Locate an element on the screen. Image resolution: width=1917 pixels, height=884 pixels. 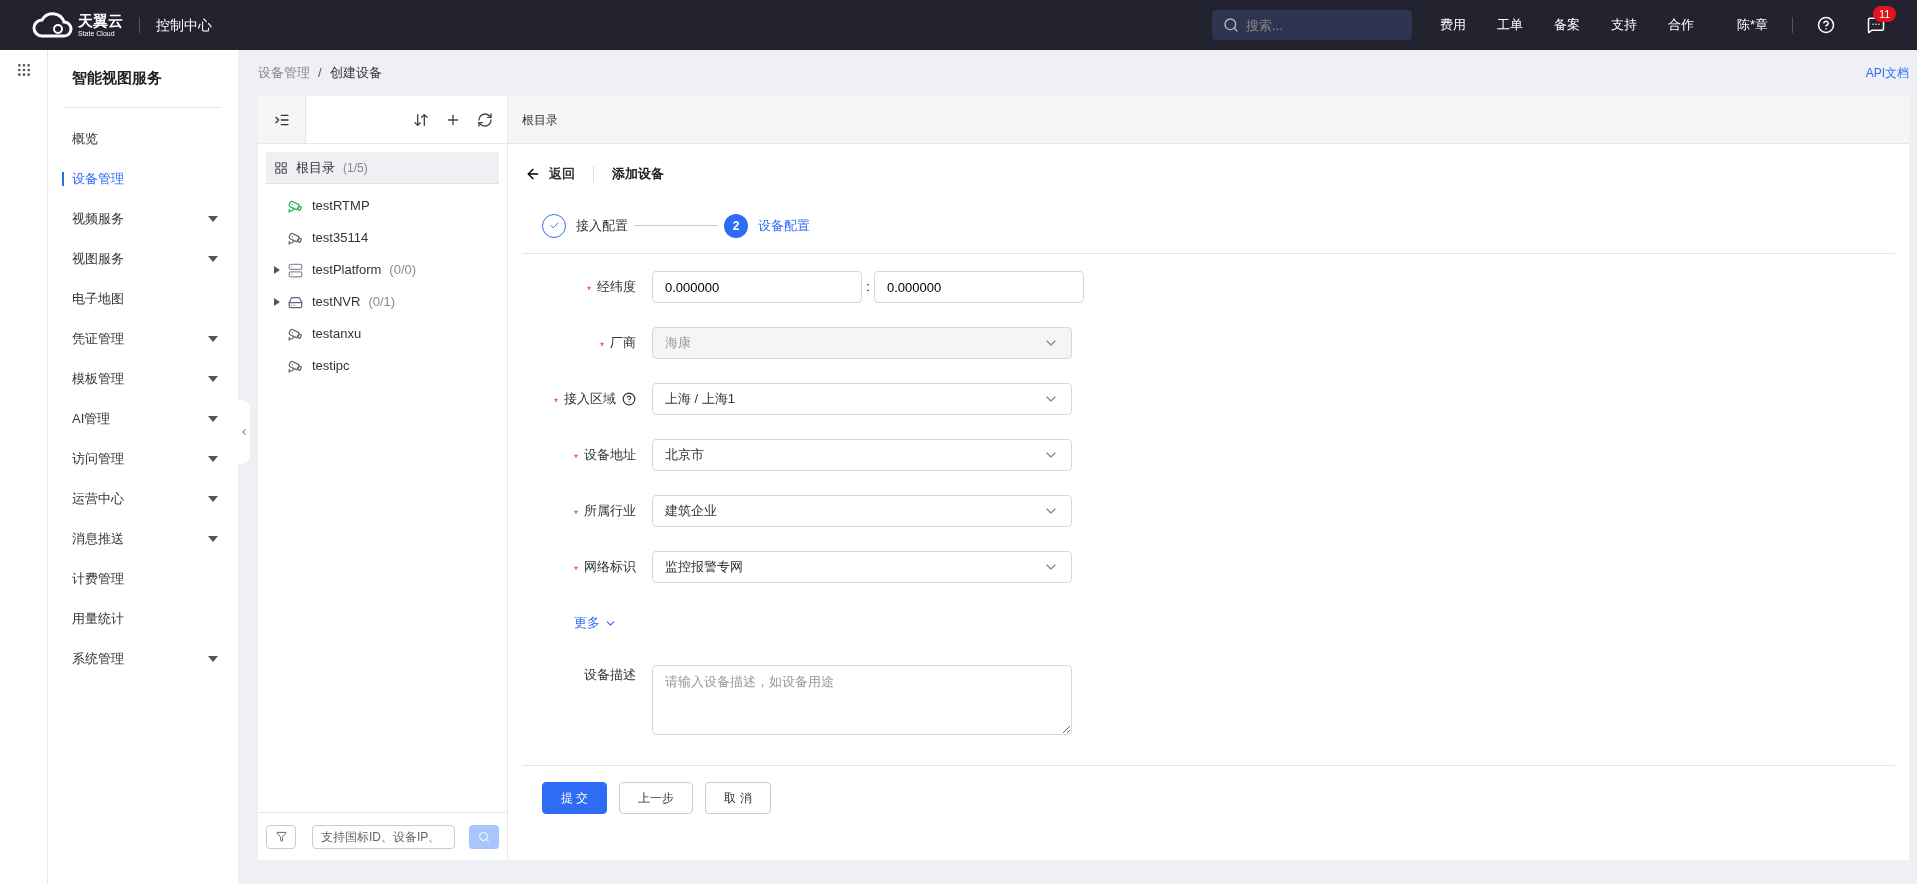
tree-item: testanxu is located at coordinates (382, 334).